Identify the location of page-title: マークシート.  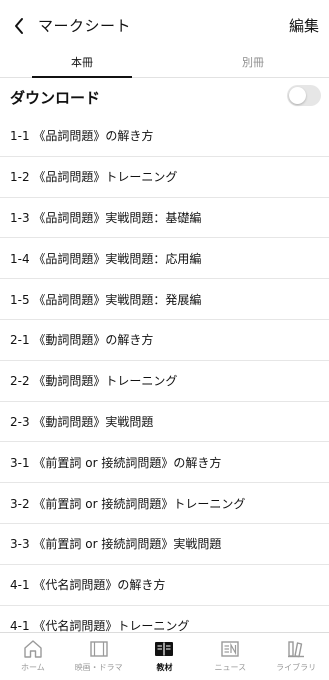
(85, 26).